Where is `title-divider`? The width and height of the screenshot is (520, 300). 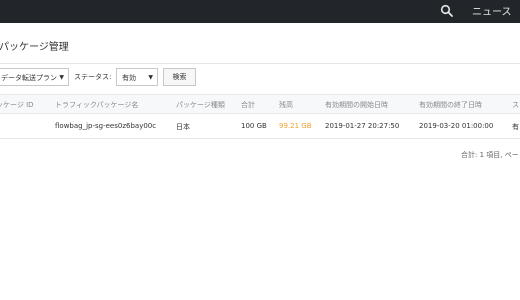 title-divider is located at coordinates (260, 63).